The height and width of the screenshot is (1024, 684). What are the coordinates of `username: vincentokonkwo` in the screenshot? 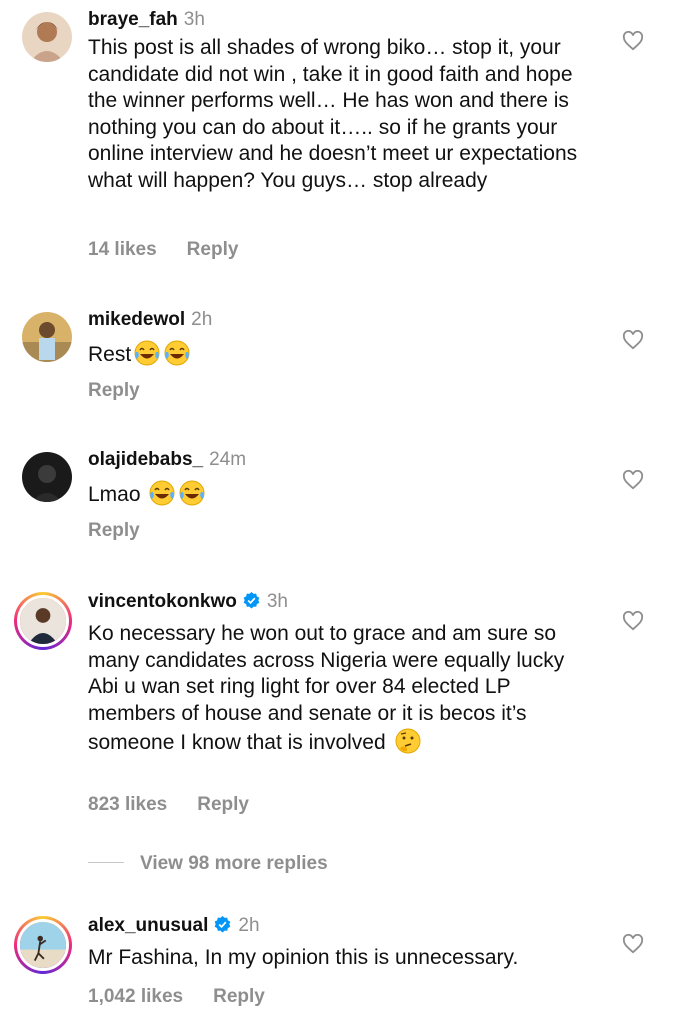 It's located at (162, 601).